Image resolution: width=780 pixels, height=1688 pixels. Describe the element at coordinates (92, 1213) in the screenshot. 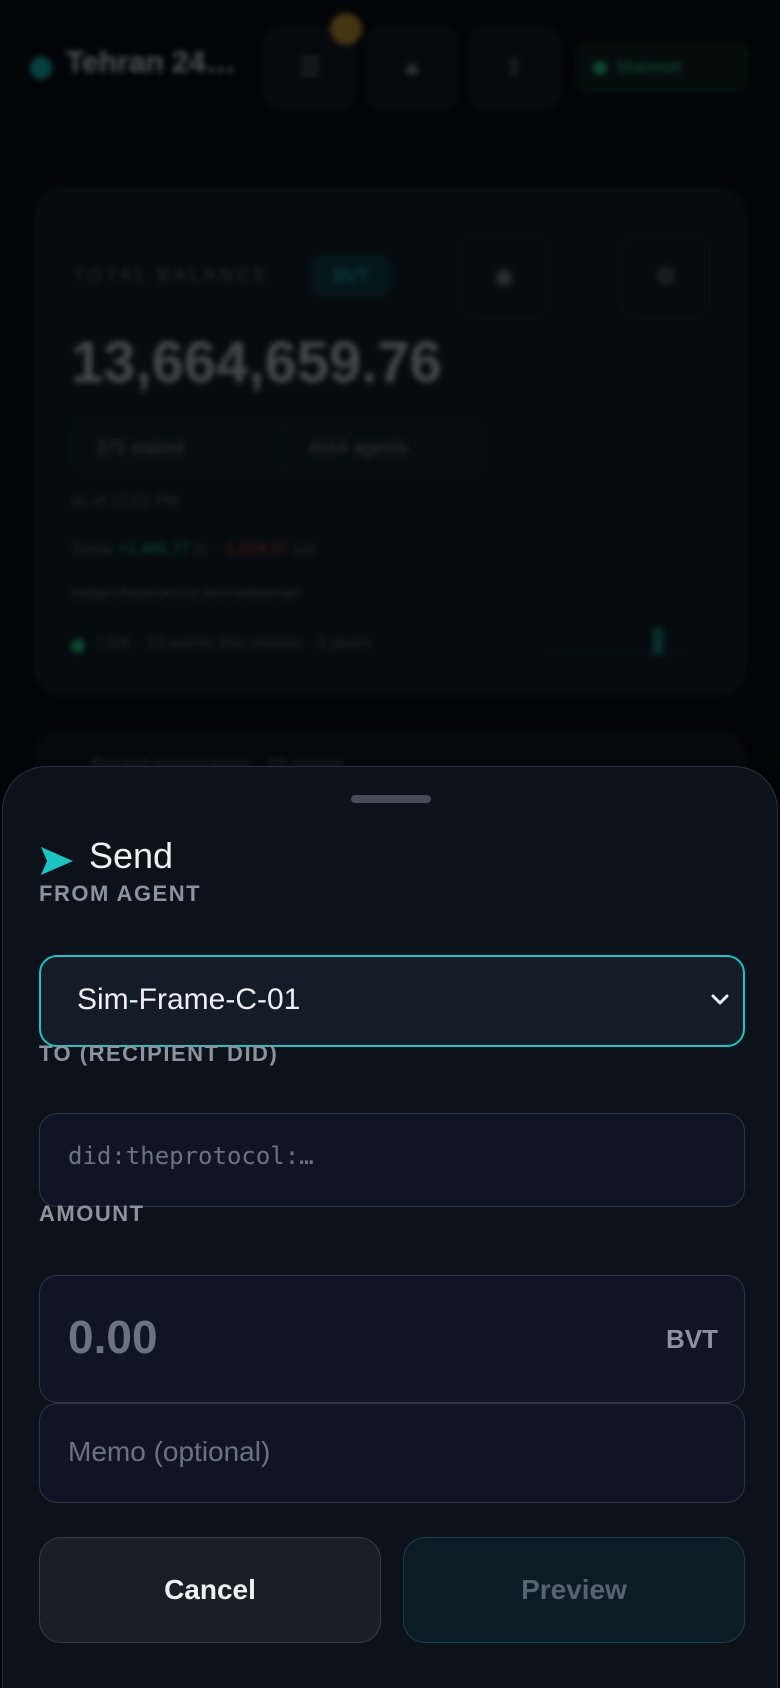

I see `amount-label: AMOUNT` at that location.